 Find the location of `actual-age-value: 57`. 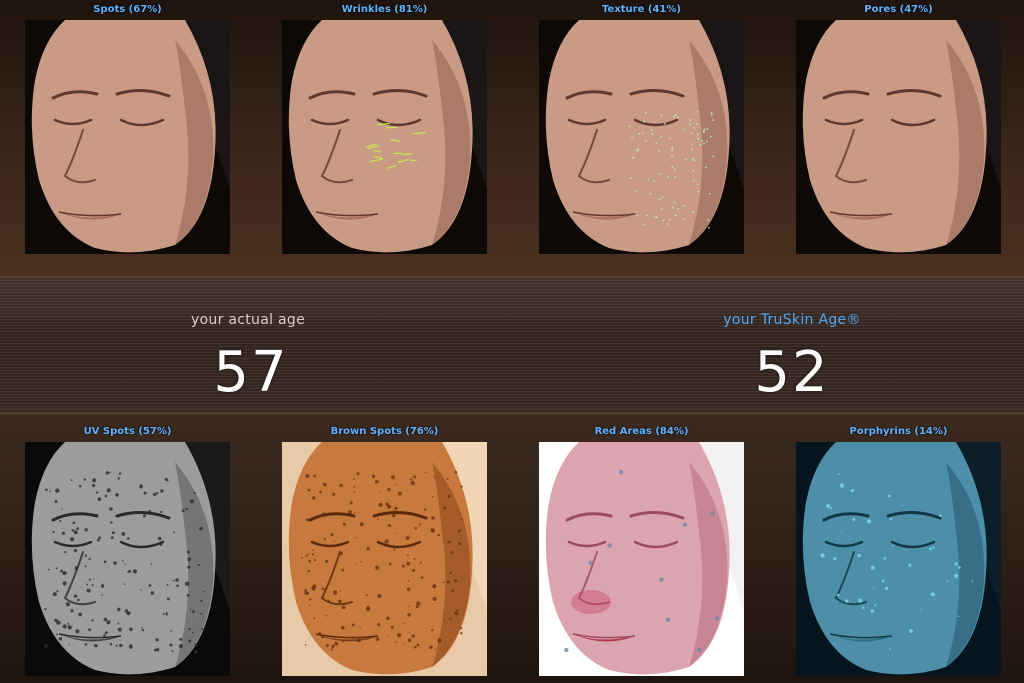

actual-age-value: 57 is located at coordinates (251, 372).